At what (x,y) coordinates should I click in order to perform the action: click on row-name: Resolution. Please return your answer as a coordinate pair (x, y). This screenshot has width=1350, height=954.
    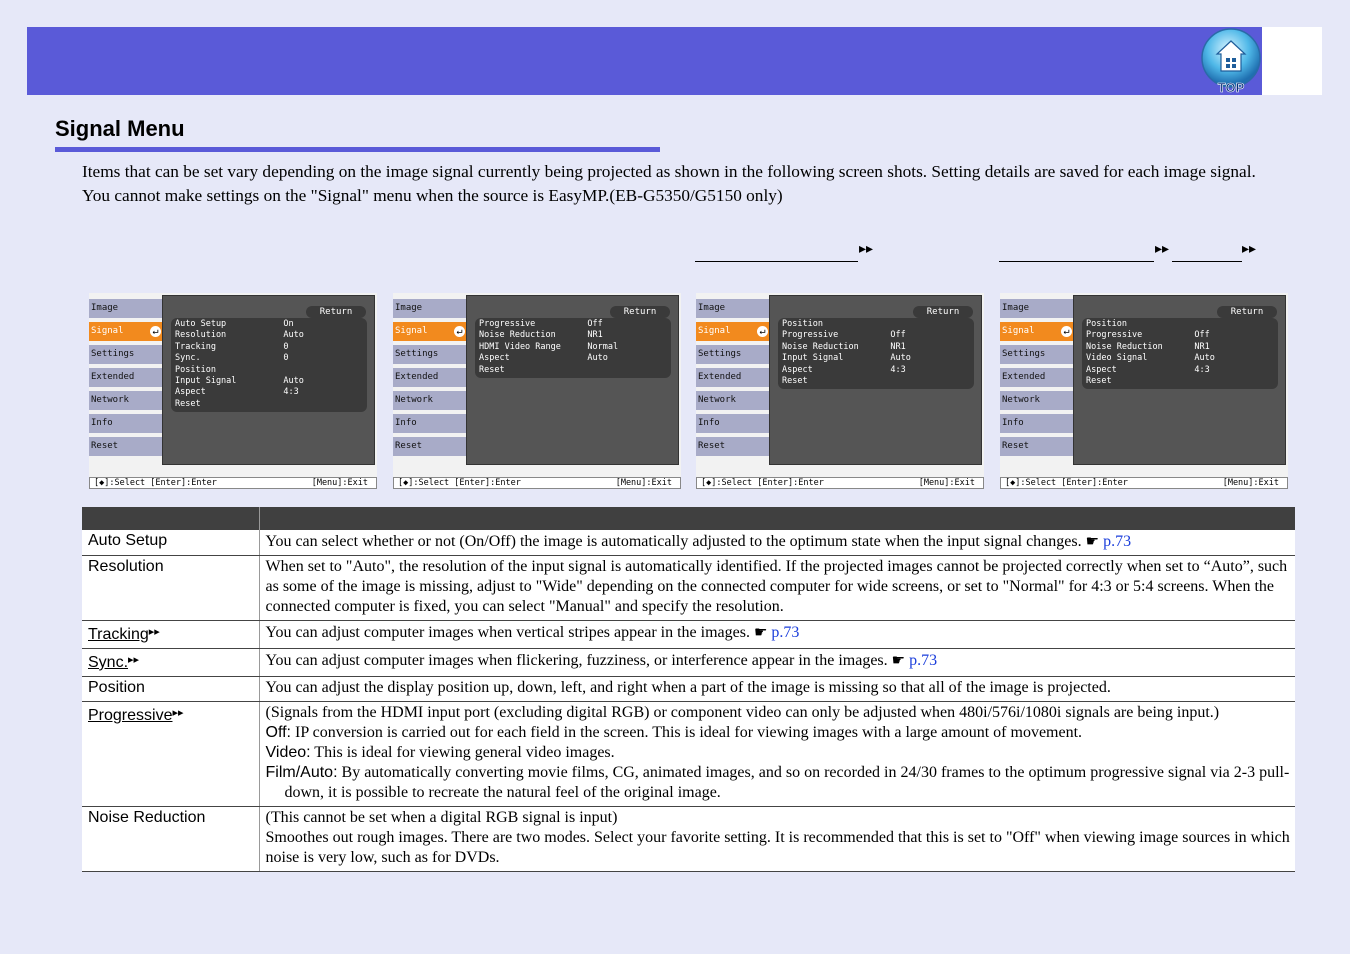
    Looking at the image, I should click on (171, 588).